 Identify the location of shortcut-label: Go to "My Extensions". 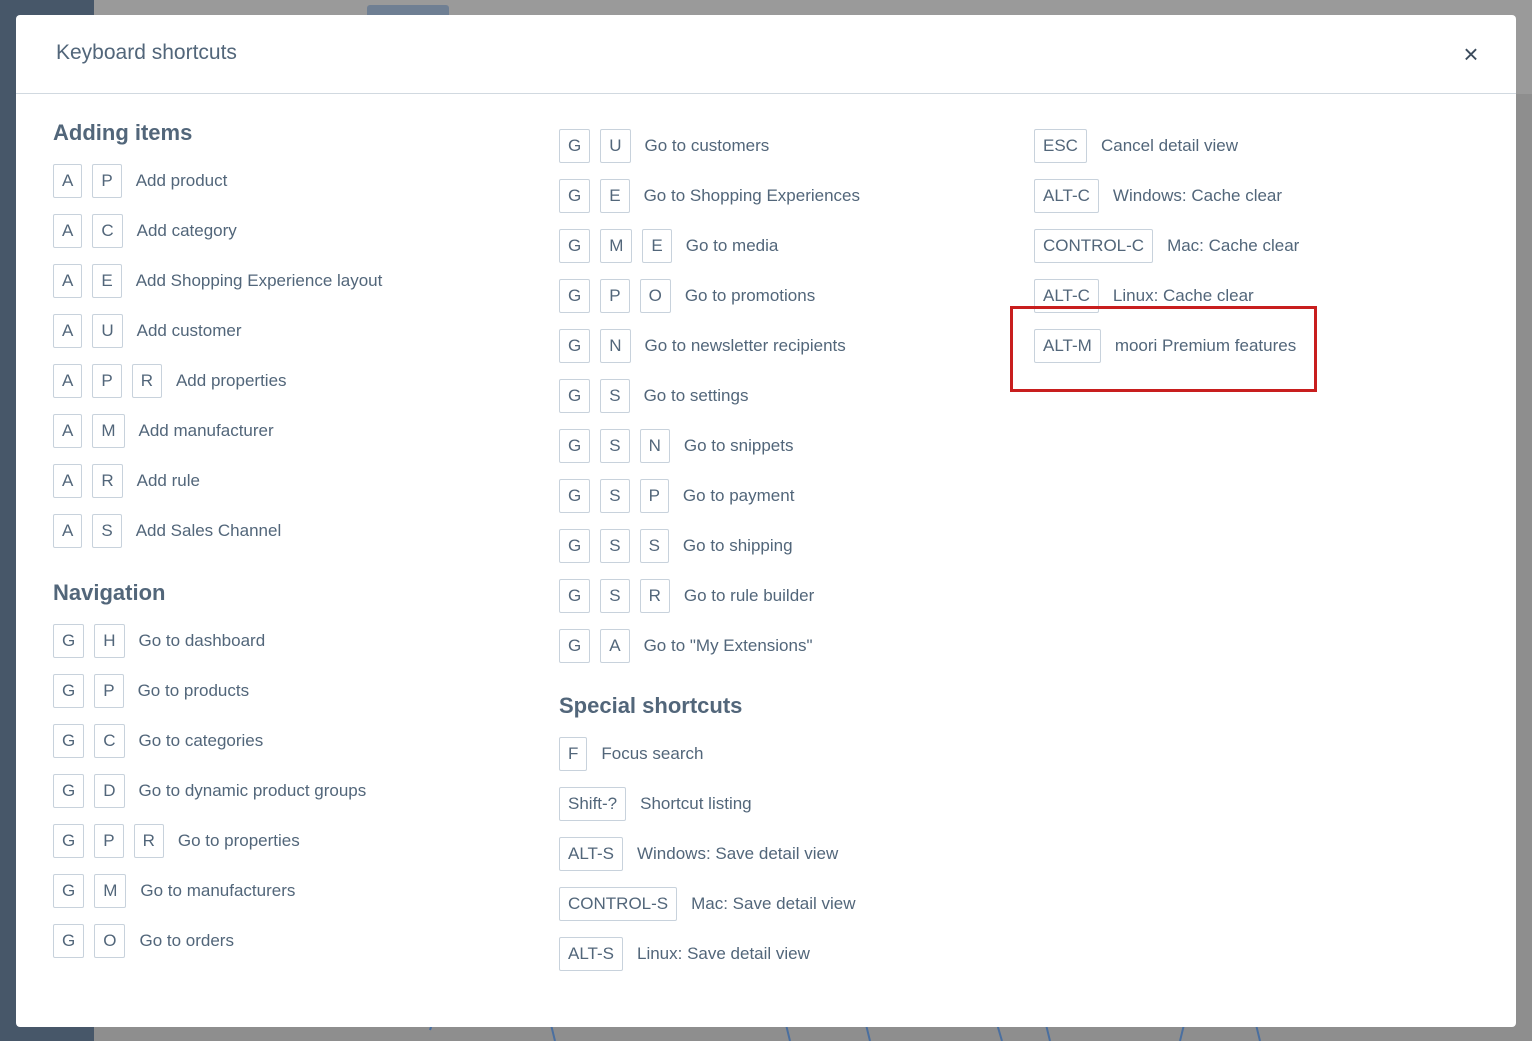
(728, 645).